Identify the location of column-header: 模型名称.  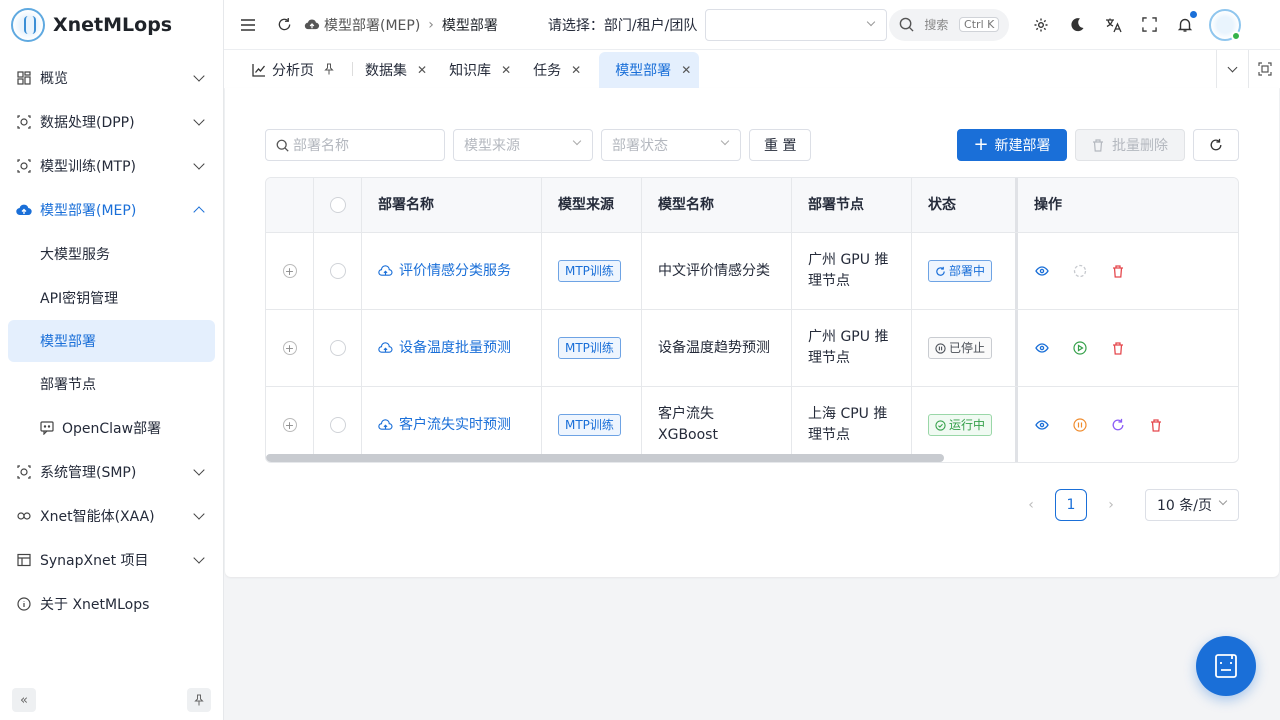
(717, 205).